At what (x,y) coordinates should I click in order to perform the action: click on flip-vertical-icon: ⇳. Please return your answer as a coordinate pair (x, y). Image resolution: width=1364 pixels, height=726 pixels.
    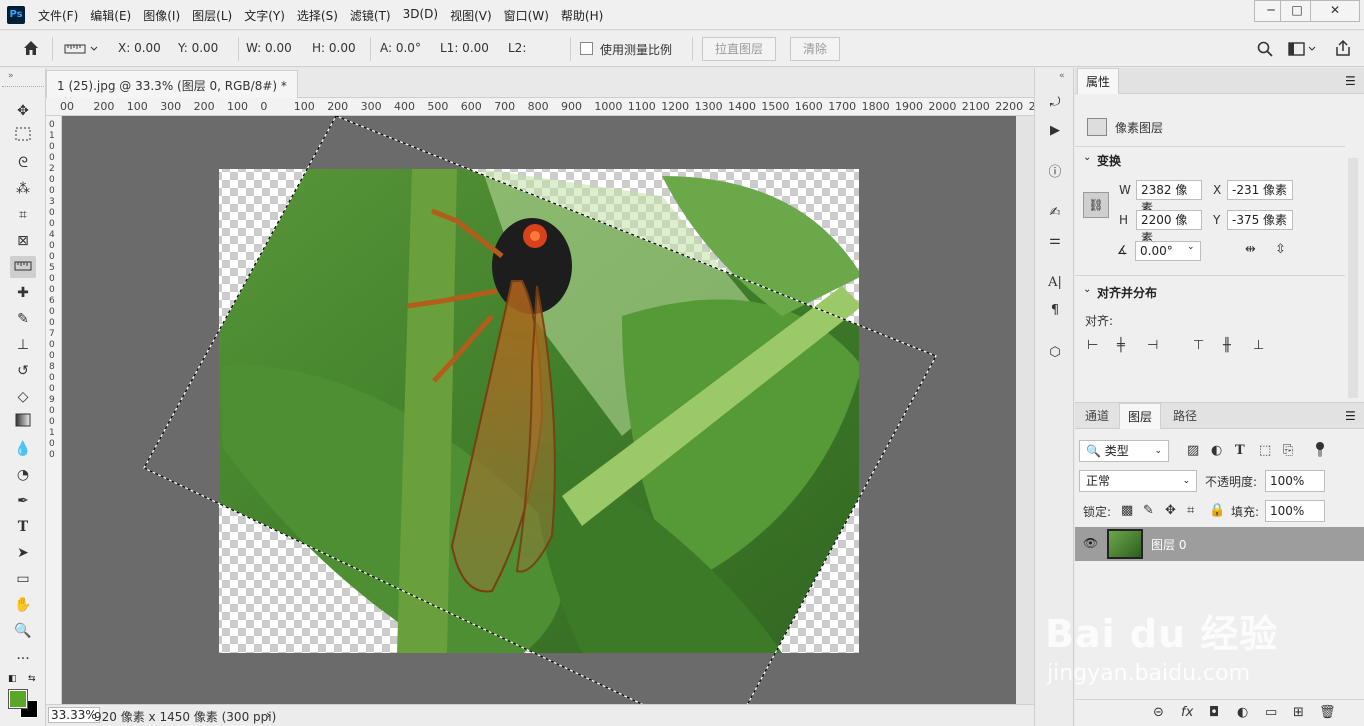
    Looking at the image, I should click on (1280, 249).